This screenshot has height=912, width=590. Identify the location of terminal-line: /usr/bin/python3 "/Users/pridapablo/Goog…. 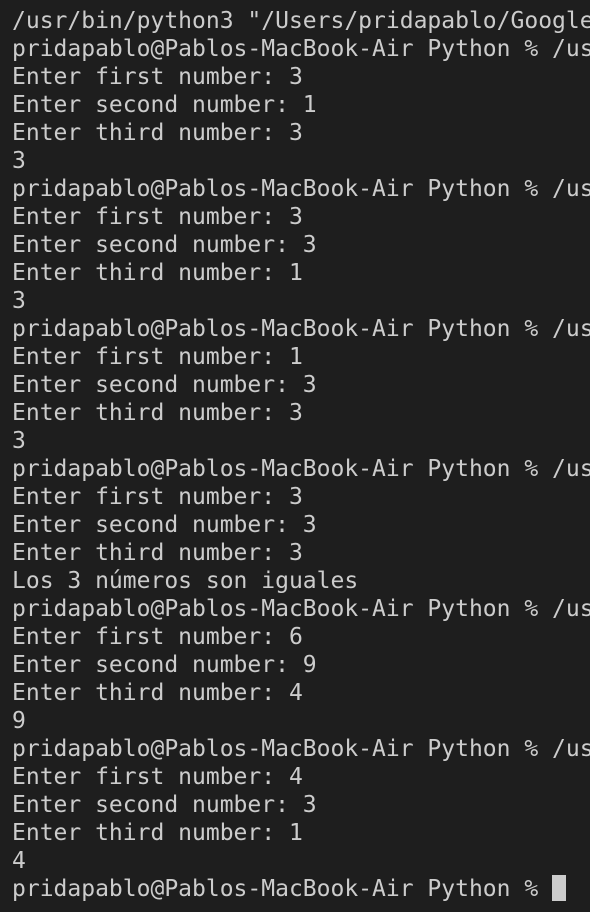
(301, 21).